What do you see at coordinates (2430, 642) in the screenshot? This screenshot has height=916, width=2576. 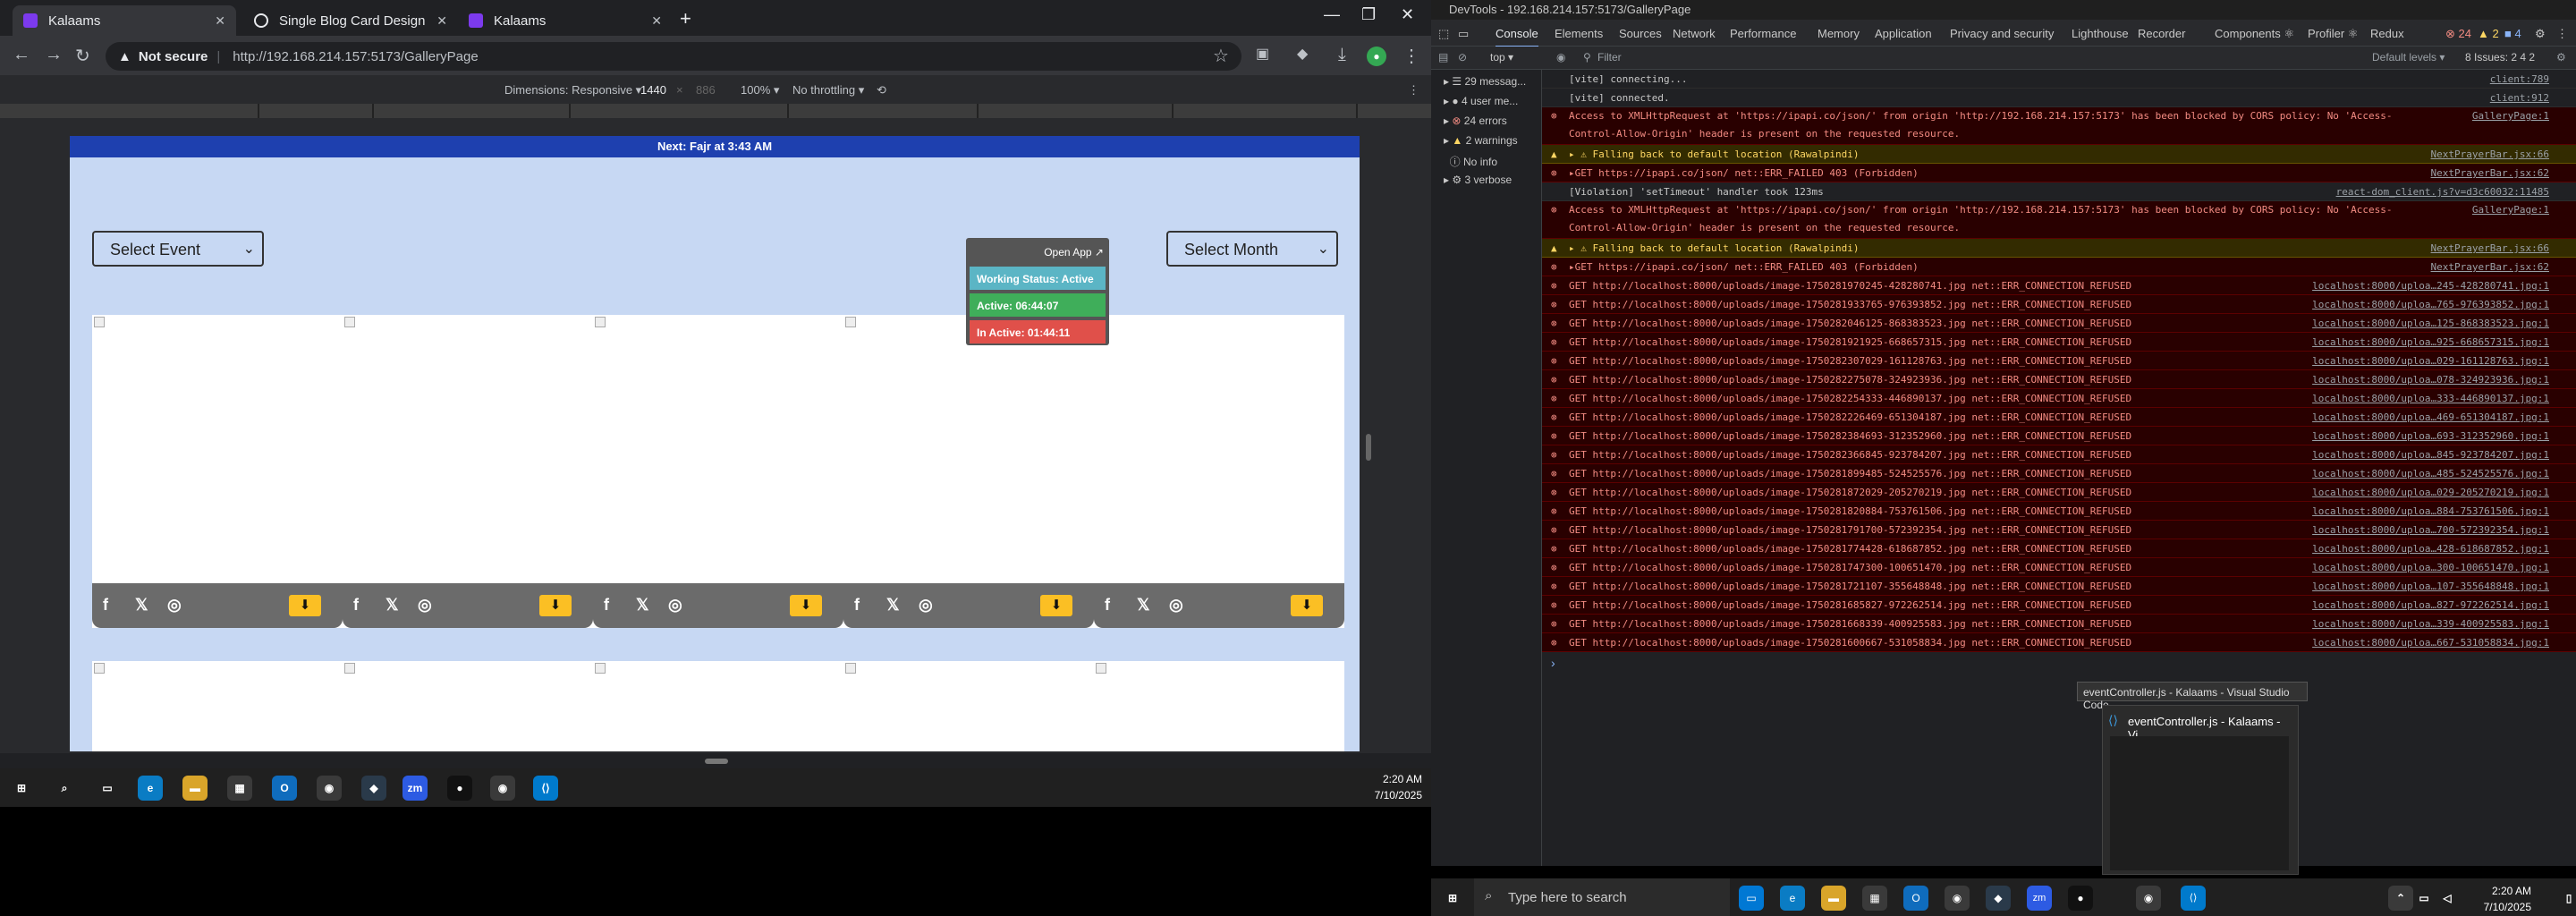 I see `message-source-link: localhost:8000/uploa…667-531058834.jpg:1` at bounding box center [2430, 642].